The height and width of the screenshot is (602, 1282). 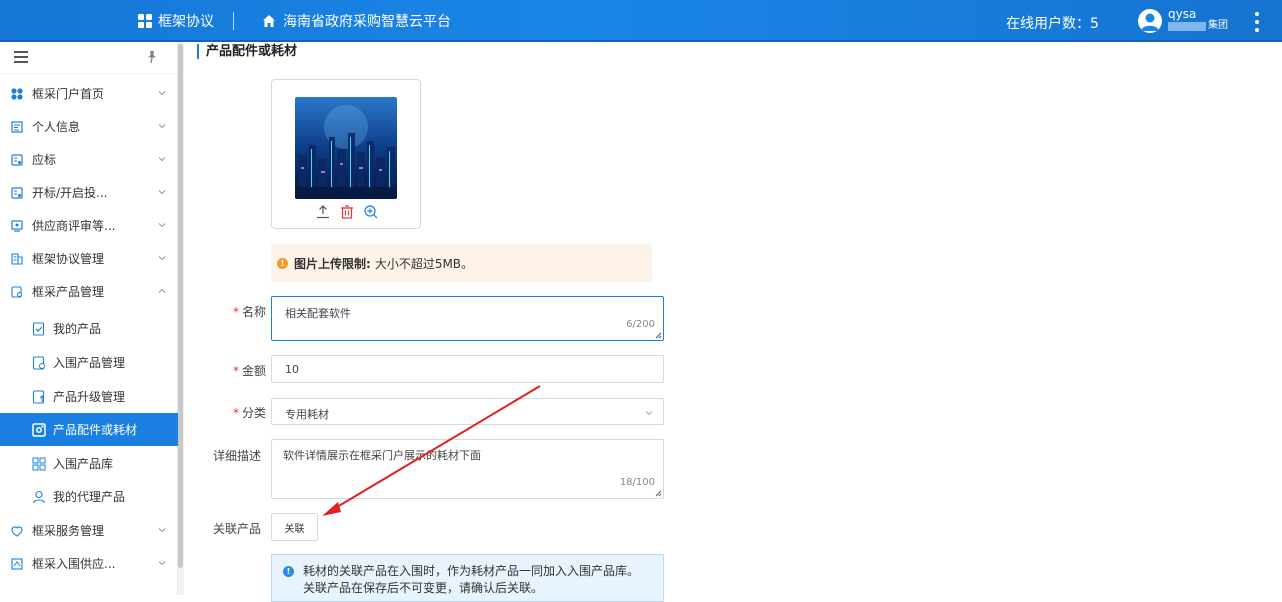 What do you see at coordinates (89, 126) in the screenshot?
I see `sidebar-item-personal-info: 个人信息` at bounding box center [89, 126].